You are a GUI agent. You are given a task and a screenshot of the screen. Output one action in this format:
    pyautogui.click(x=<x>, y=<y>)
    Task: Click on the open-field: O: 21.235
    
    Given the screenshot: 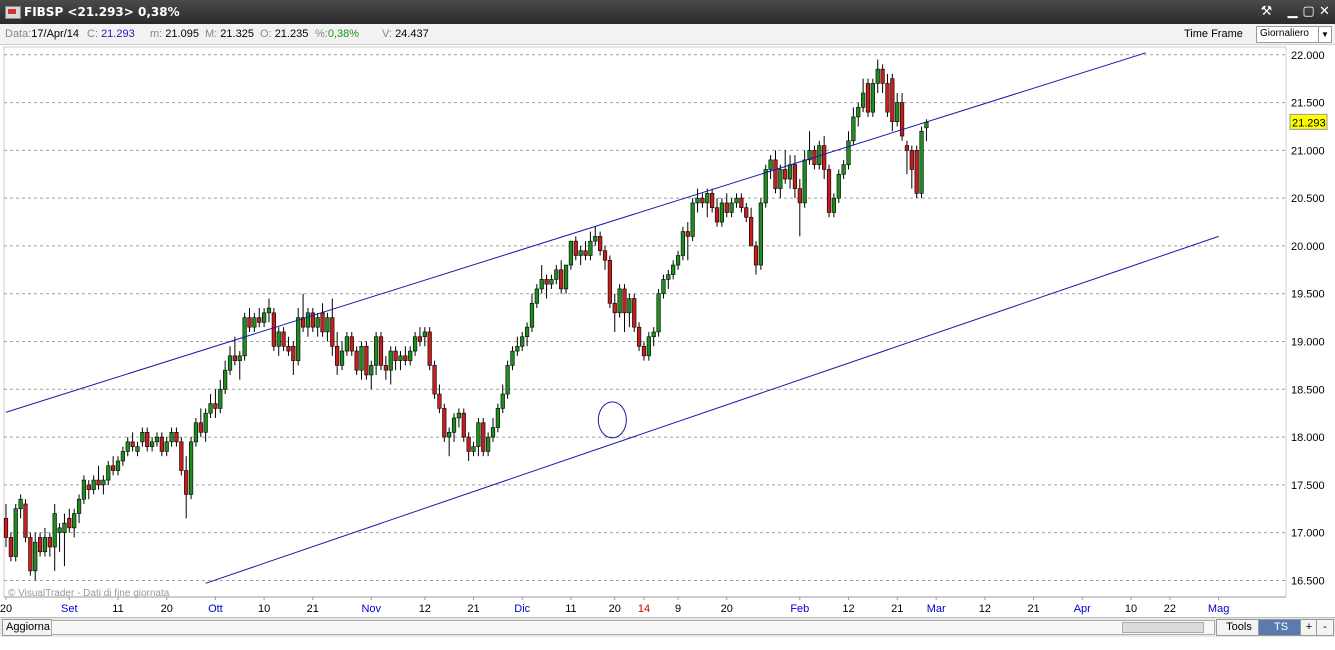 What is the action you would take?
    pyautogui.click(x=284, y=34)
    